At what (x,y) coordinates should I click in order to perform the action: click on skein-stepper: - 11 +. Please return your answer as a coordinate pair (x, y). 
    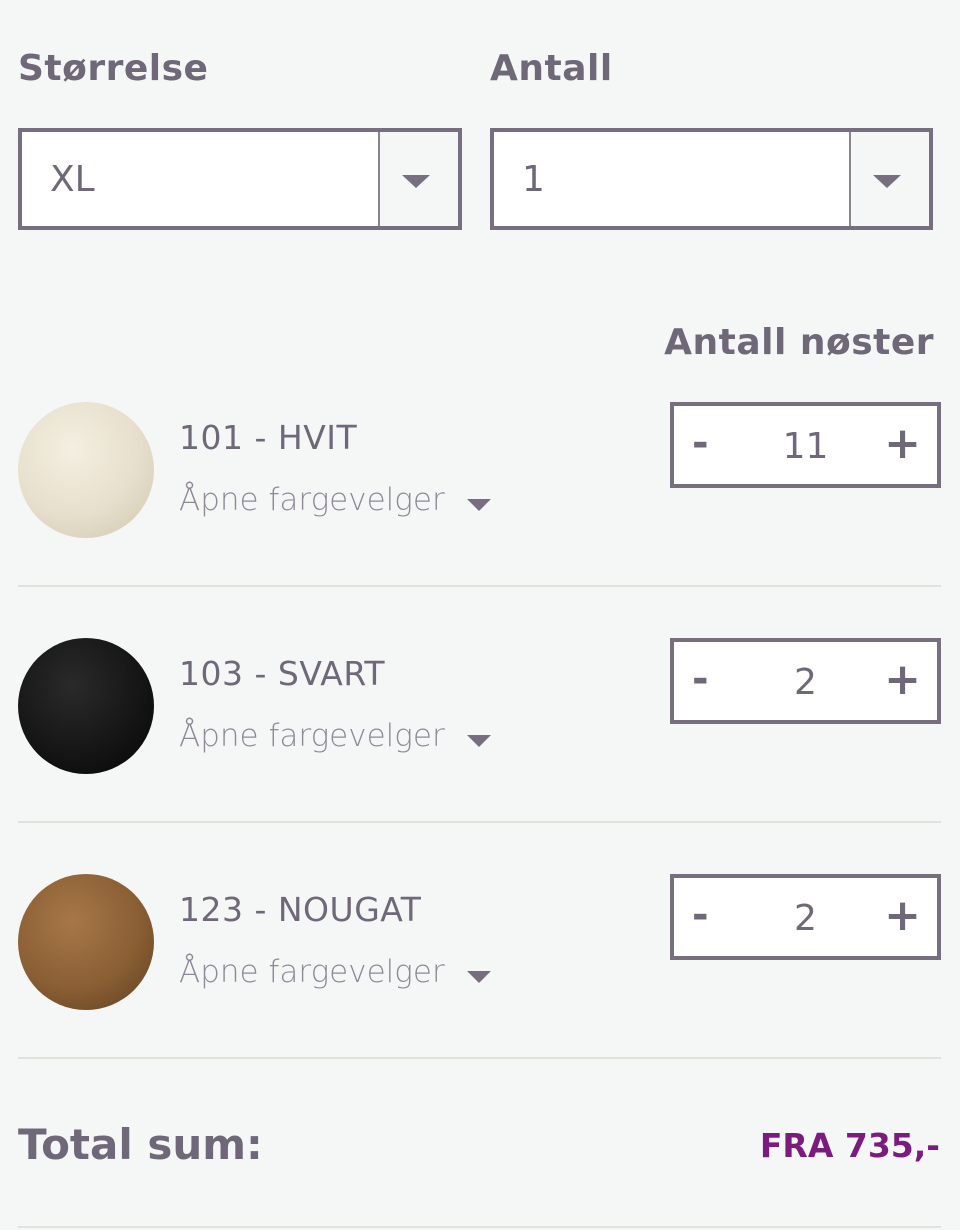
    Looking at the image, I should click on (805, 445).